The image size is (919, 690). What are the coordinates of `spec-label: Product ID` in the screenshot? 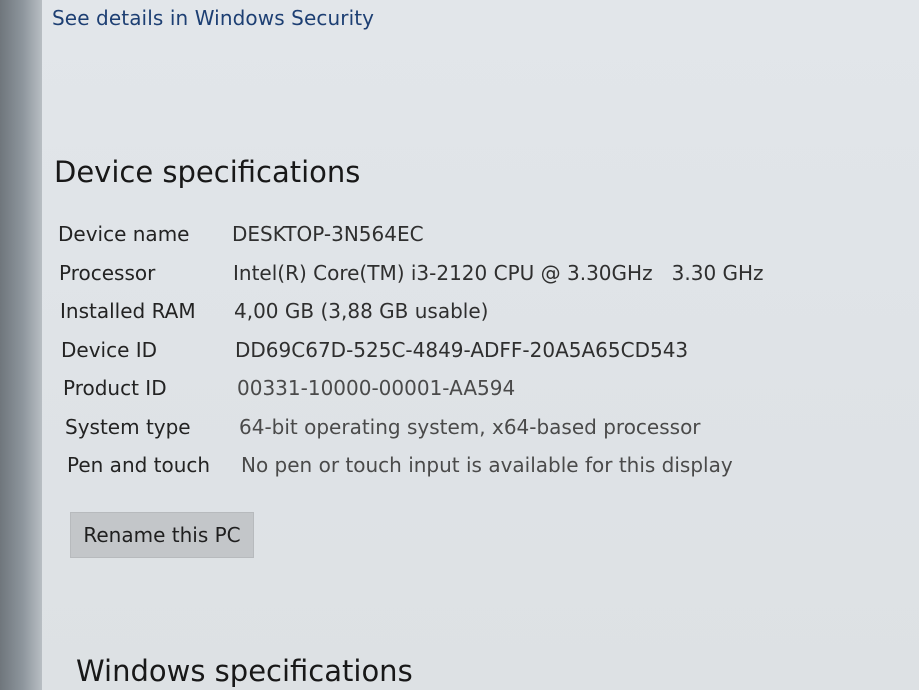 It's located at (115, 388).